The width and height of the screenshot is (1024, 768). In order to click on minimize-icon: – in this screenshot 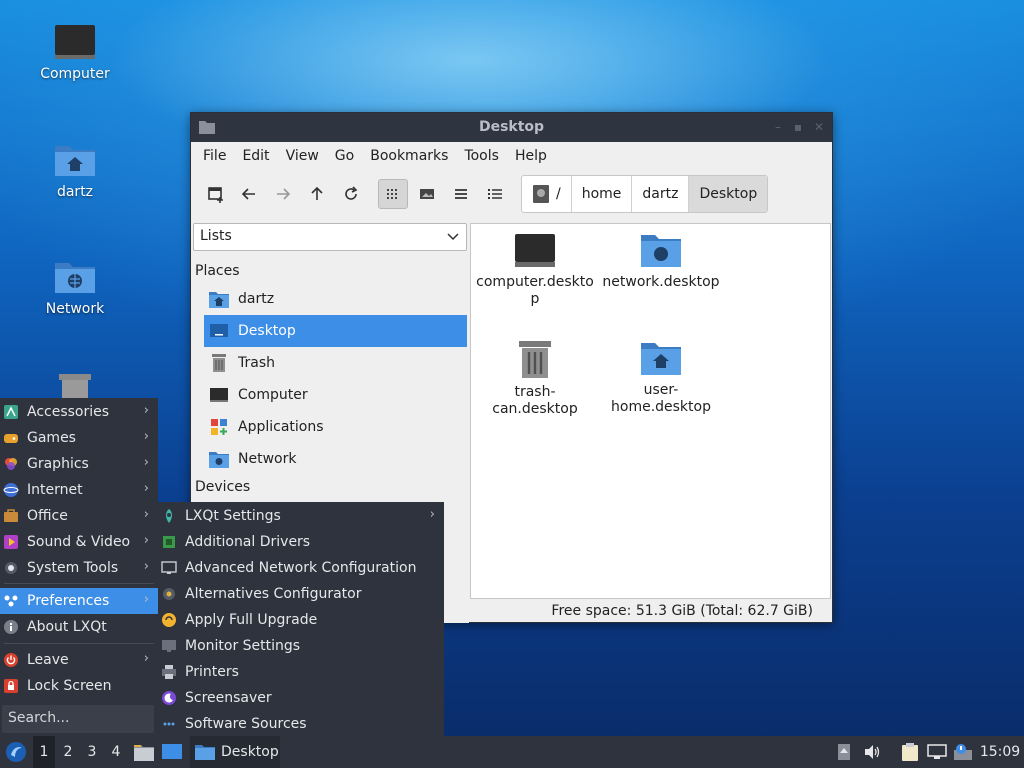, I will do `click(778, 127)`.